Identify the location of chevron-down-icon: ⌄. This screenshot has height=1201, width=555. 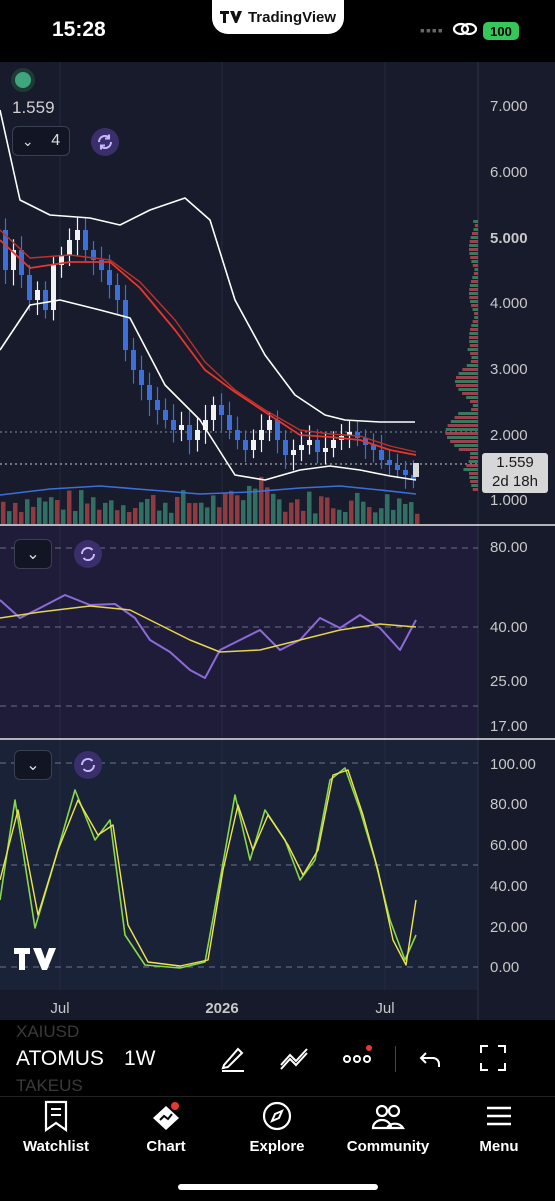
(33, 554).